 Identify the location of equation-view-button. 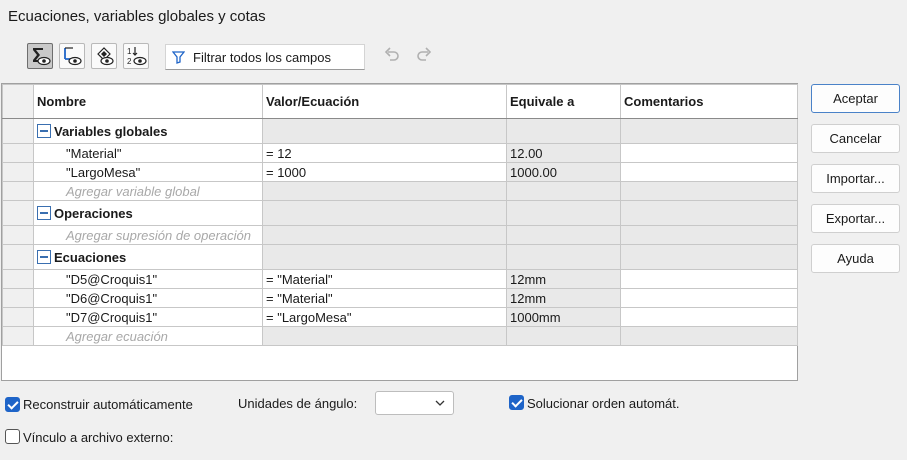
(40, 56).